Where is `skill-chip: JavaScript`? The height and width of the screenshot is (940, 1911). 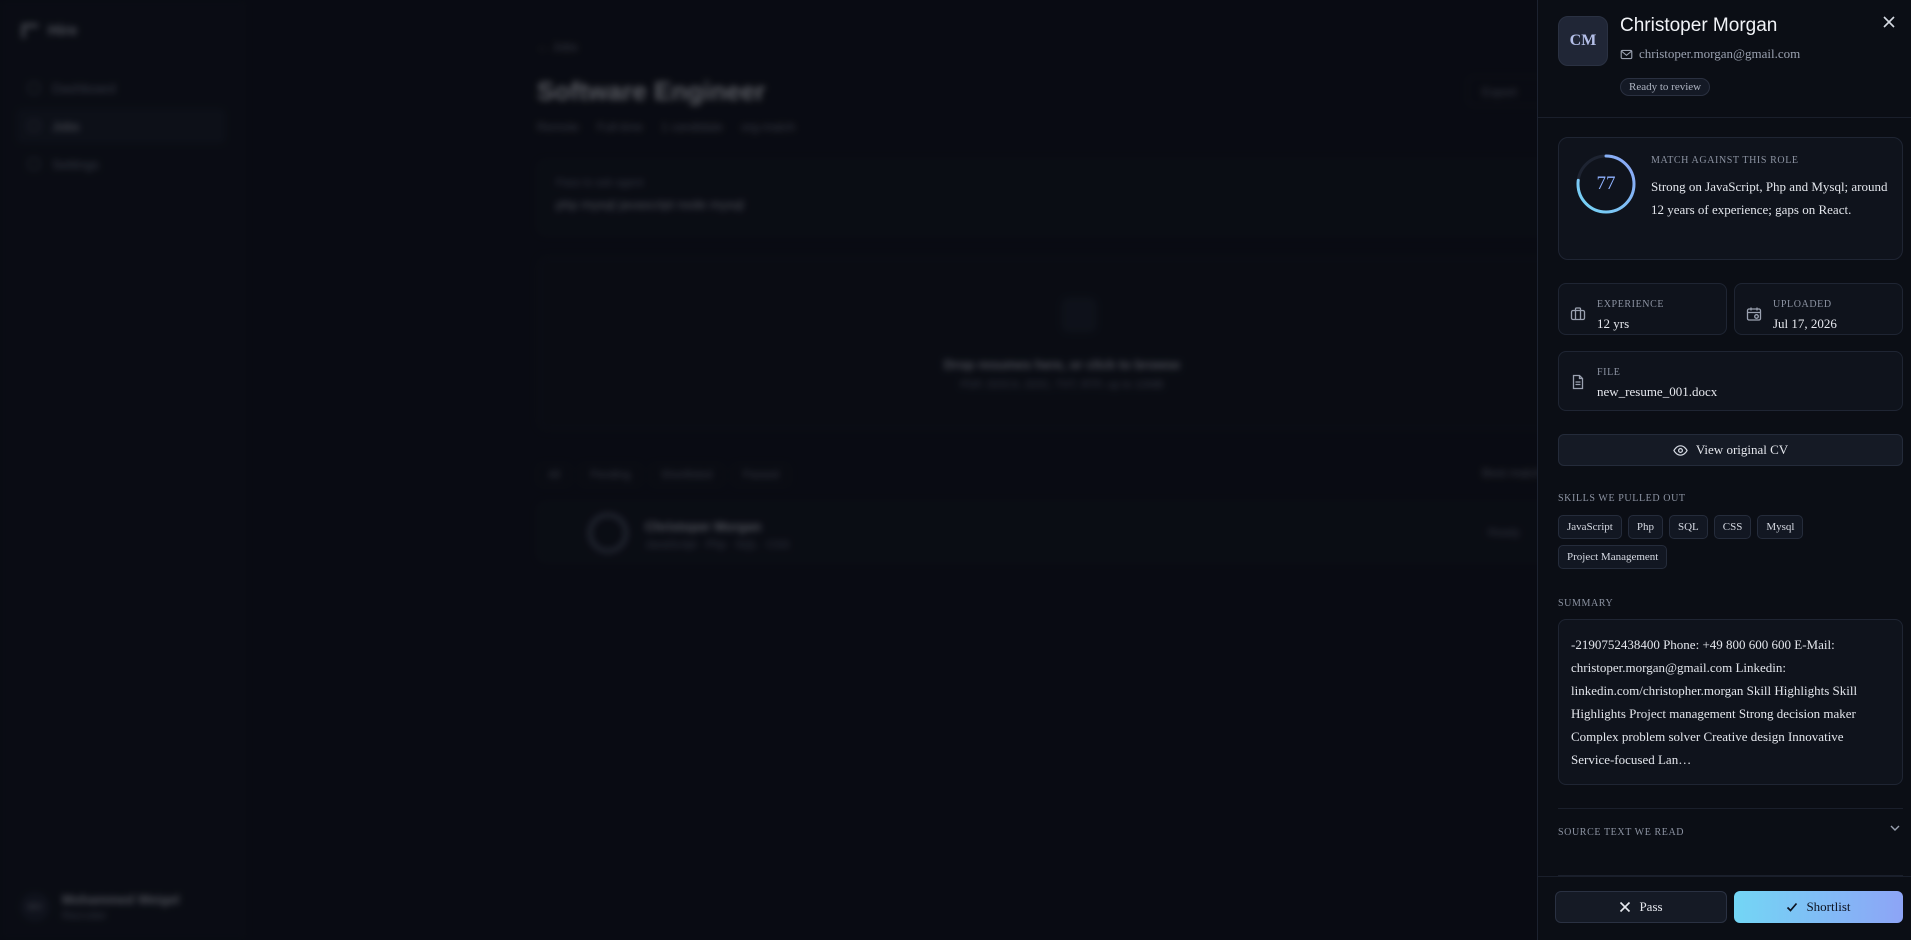
skill-chip: JavaScript is located at coordinates (1590, 527).